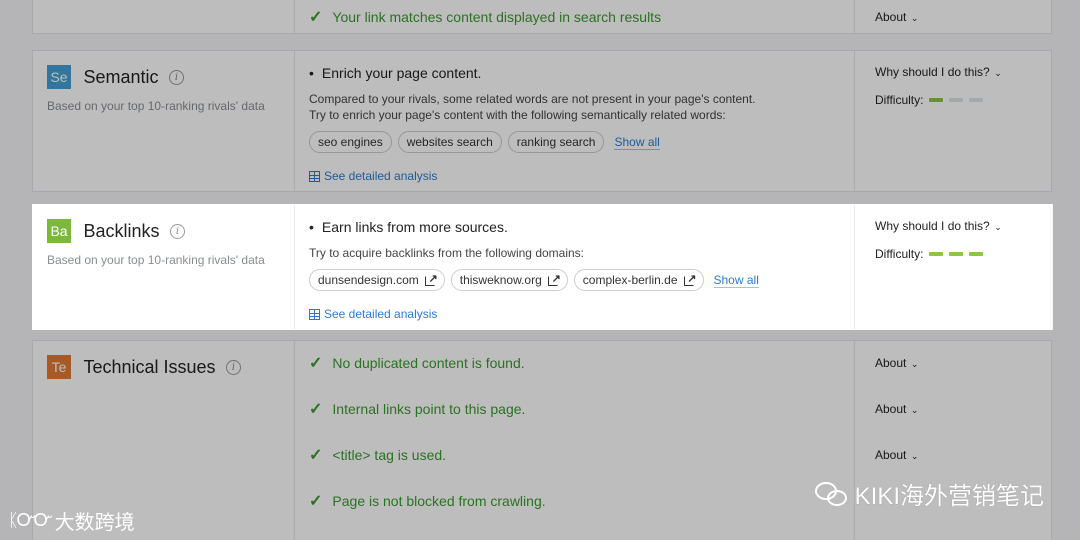  What do you see at coordinates (574, 227) in the screenshot?
I see `idea-bullet: Earn links from more sources.` at bounding box center [574, 227].